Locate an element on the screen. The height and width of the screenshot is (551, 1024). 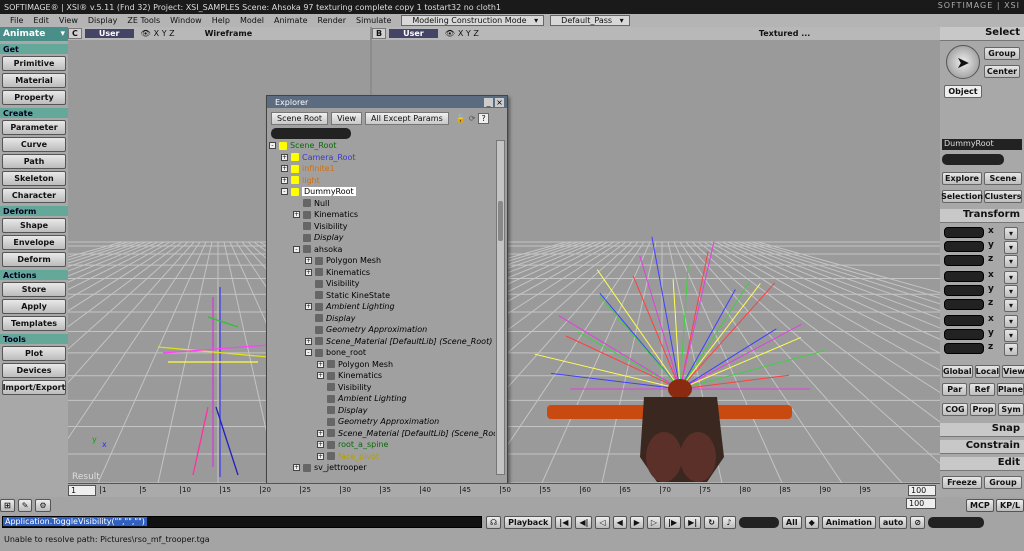
explorer-scrollbar is located at coordinates (500, 307).